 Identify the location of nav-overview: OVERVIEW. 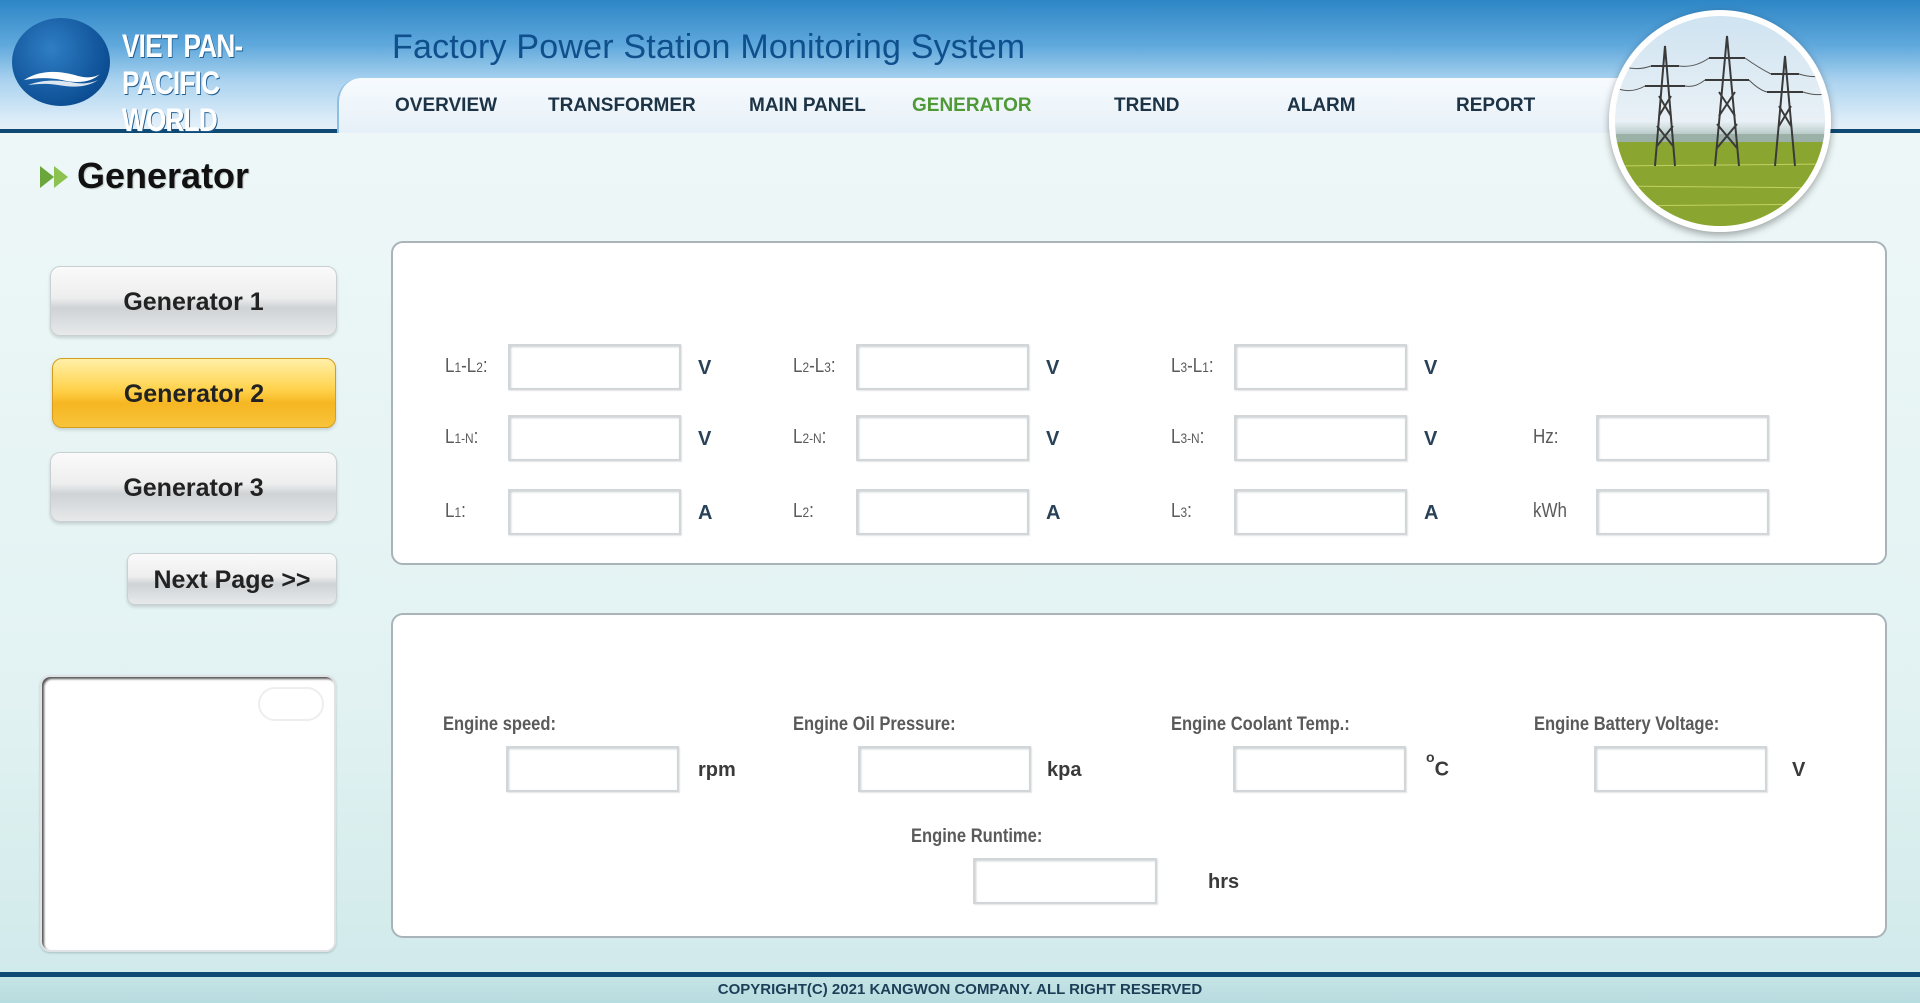
(446, 105).